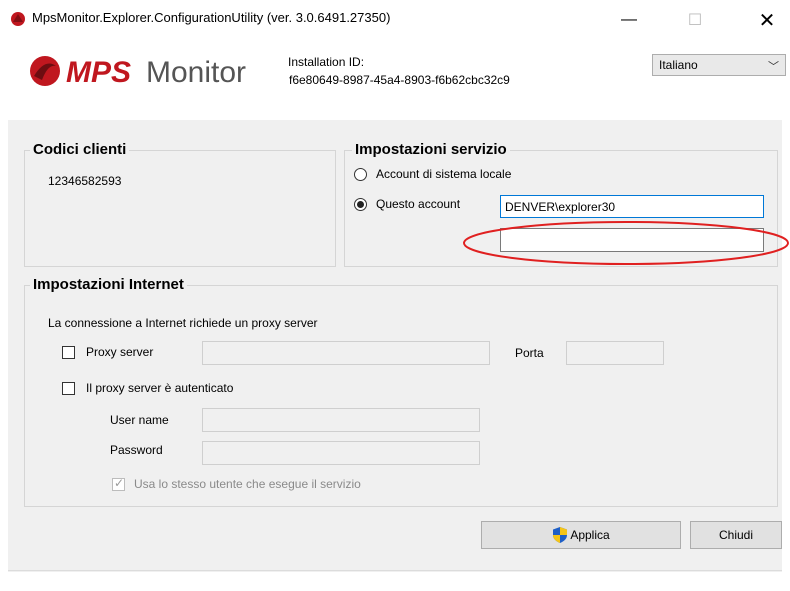 This screenshot has width=790, height=591. Describe the element at coordinates (632, 206) in the screenshot. I see `account-input: DENVER\explorer30` at that location.